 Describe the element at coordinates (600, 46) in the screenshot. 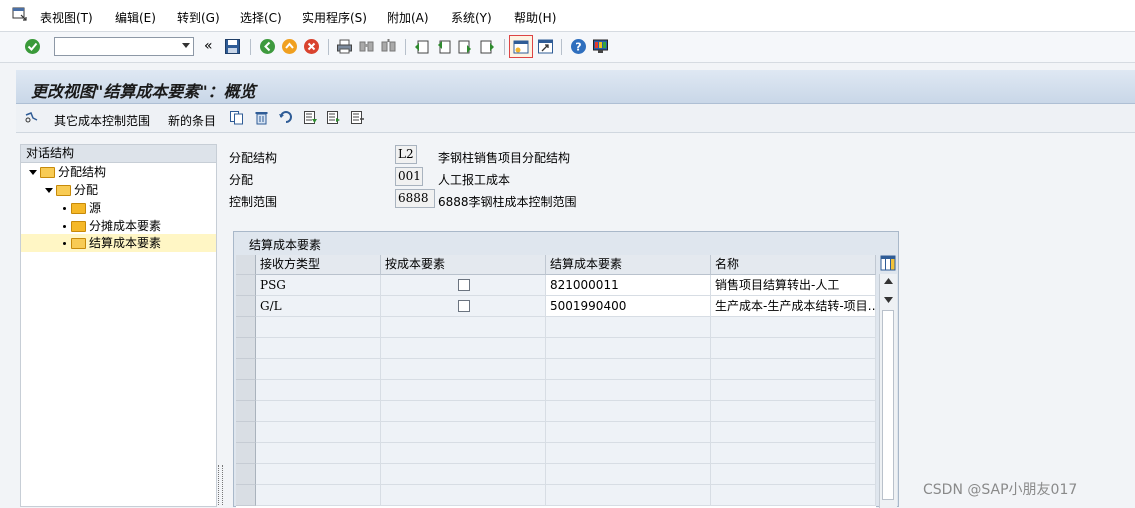

I see `customize-layout-icon` at that location.